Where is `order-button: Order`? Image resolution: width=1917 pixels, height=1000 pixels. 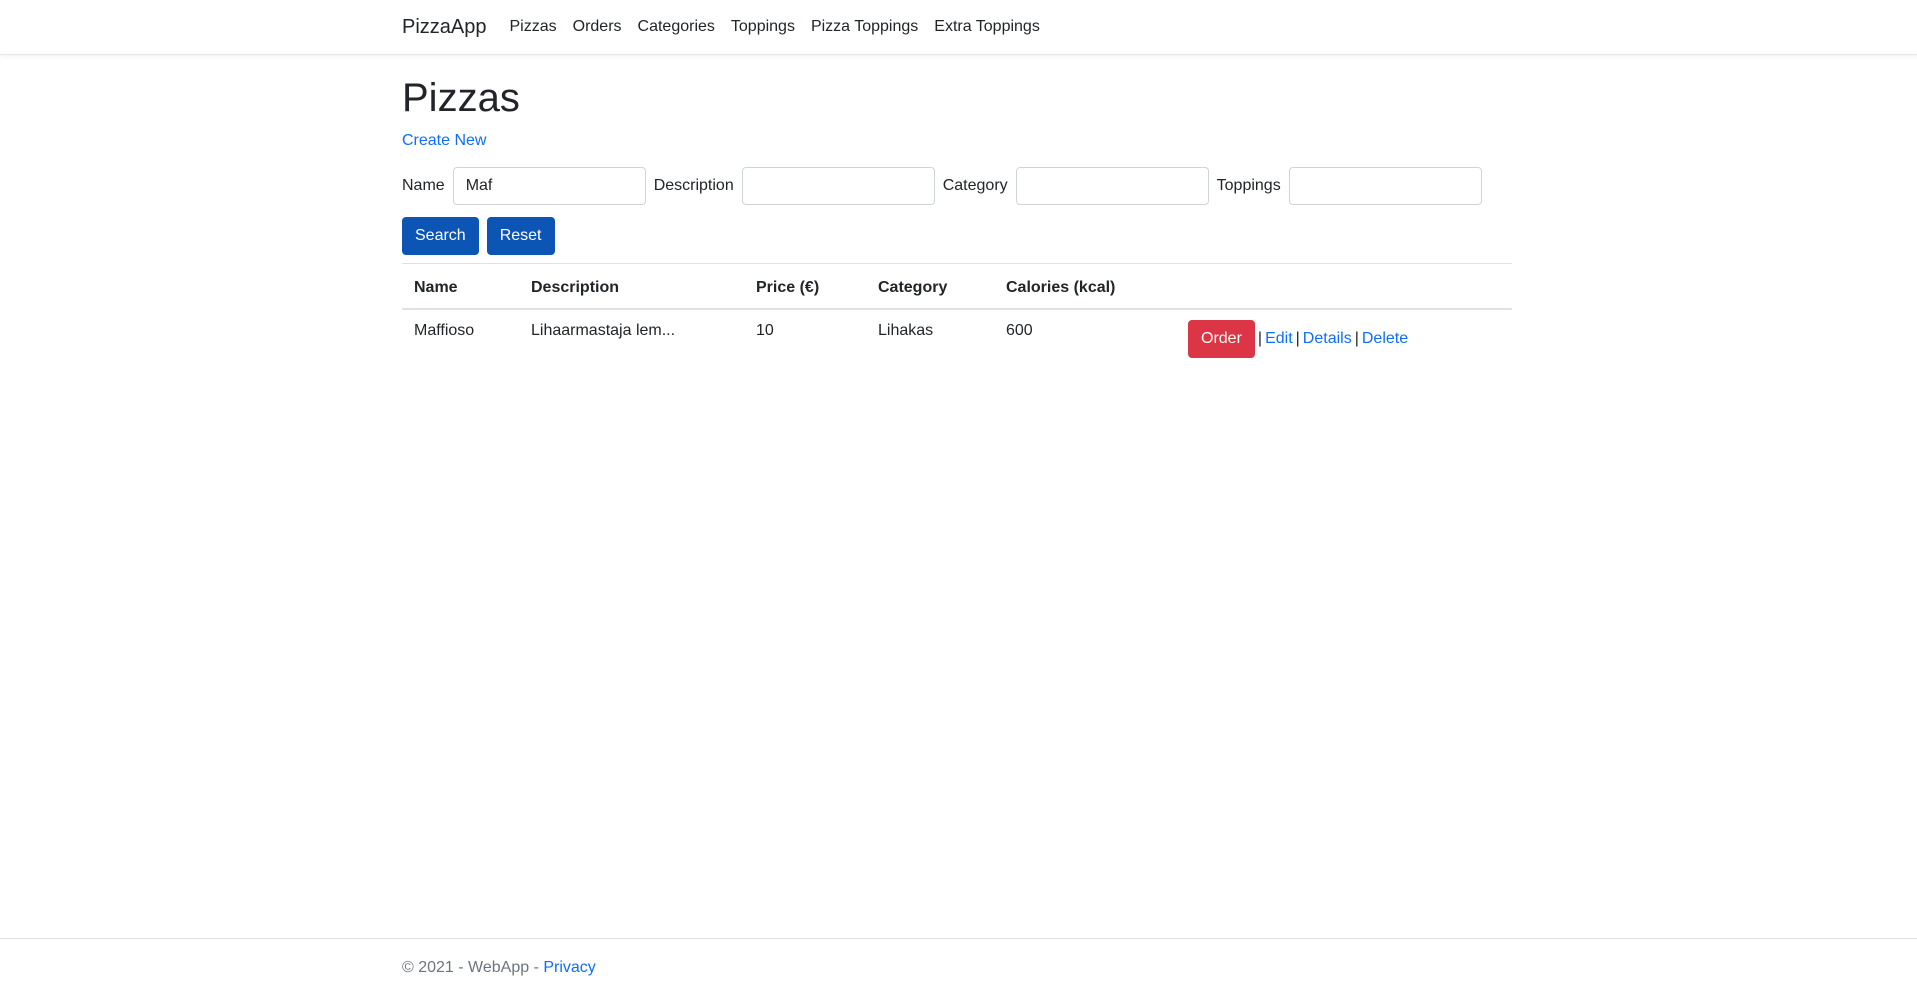
order-button: Order is located at coordinates (1221, 339).